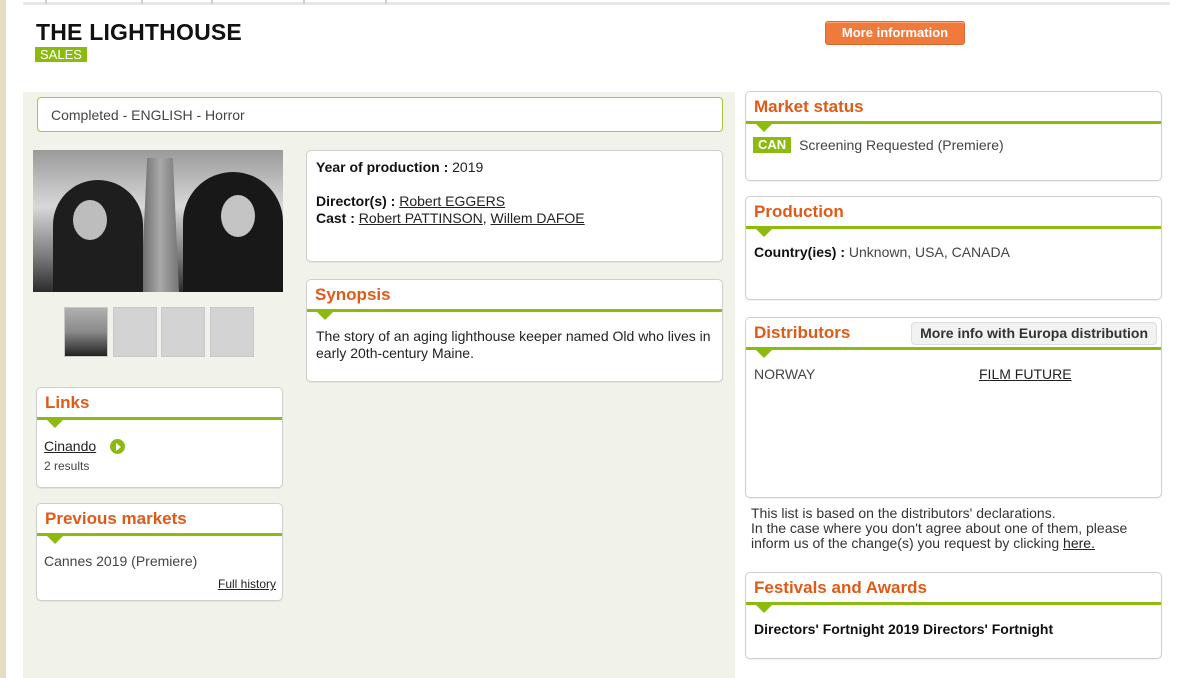  Describe the element at coordinates (514, 201) in the screenshot. I see `directors-row: Director(s) : Robert EGGERS` at that location.